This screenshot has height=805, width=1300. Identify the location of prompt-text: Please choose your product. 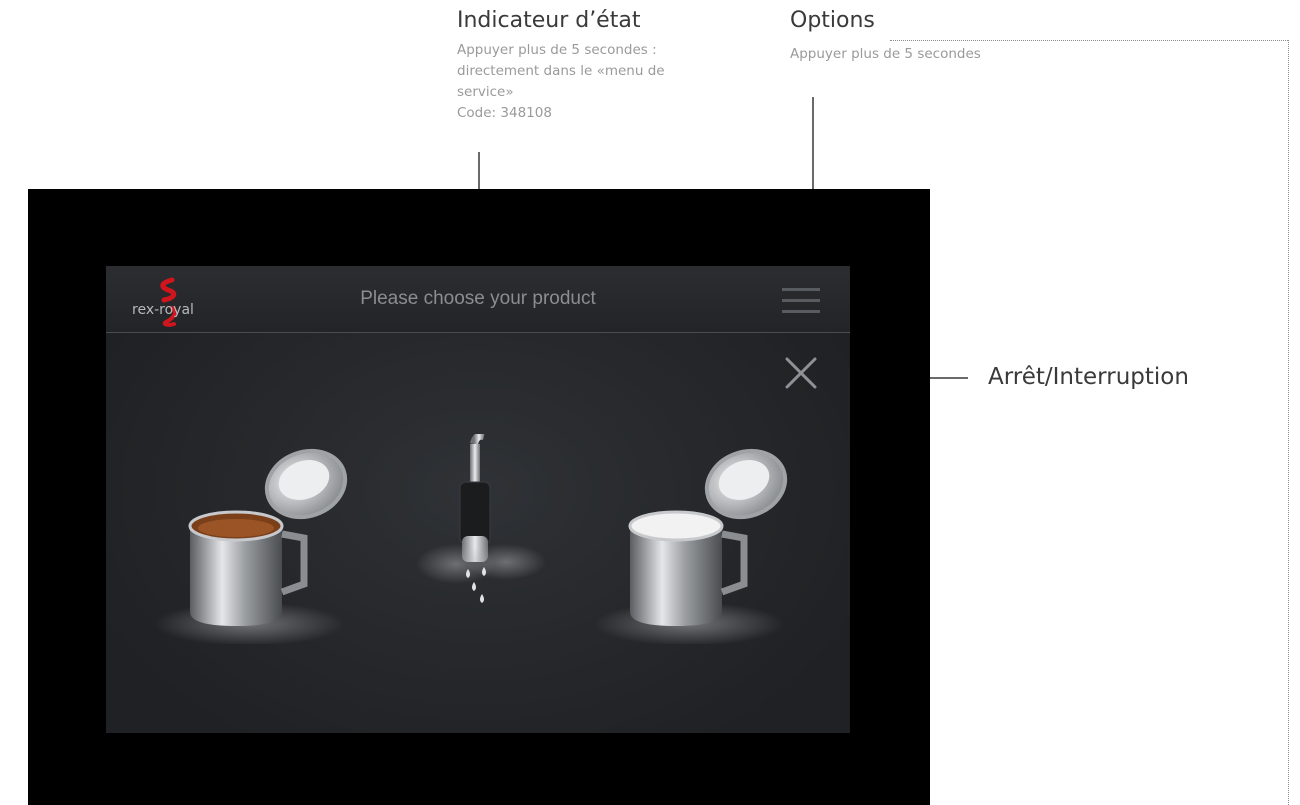
(478, 298).